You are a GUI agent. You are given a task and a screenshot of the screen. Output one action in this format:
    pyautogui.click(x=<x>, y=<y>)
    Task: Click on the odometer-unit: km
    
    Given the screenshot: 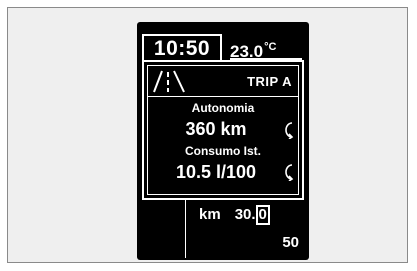 What is the action you would take?
    pyautogui.click(x=210, y=214)
    